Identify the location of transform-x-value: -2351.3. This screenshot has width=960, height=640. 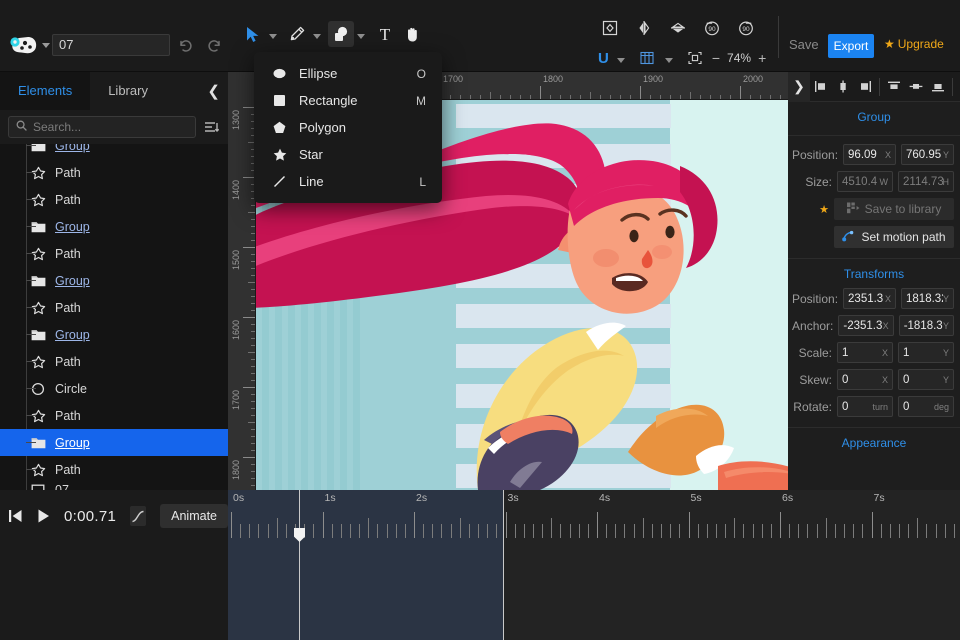
(863, 325).